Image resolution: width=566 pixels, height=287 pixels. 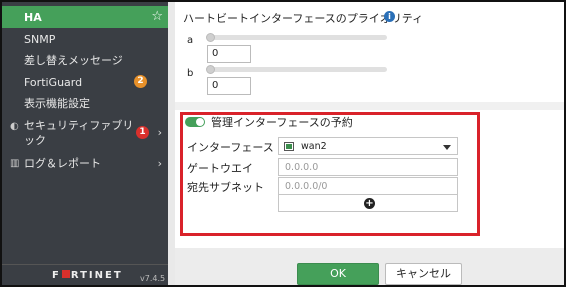 I want to click on sidebar-item-label: SNMP, so click(x=40, y=39).